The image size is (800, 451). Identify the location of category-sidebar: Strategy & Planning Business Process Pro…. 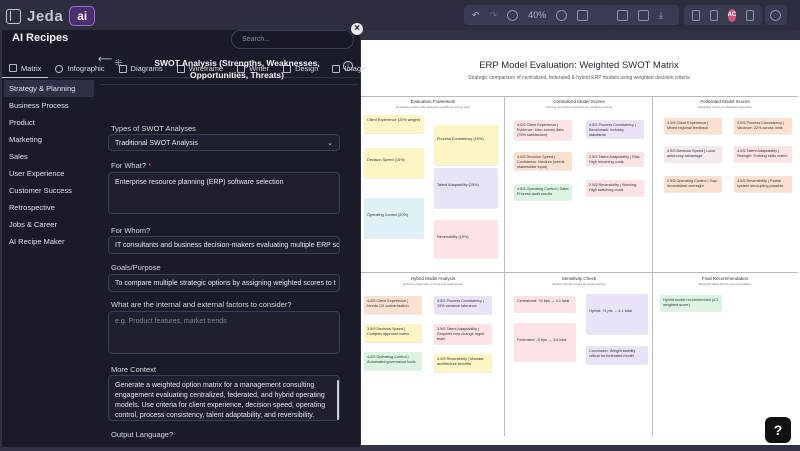
(49, 165).